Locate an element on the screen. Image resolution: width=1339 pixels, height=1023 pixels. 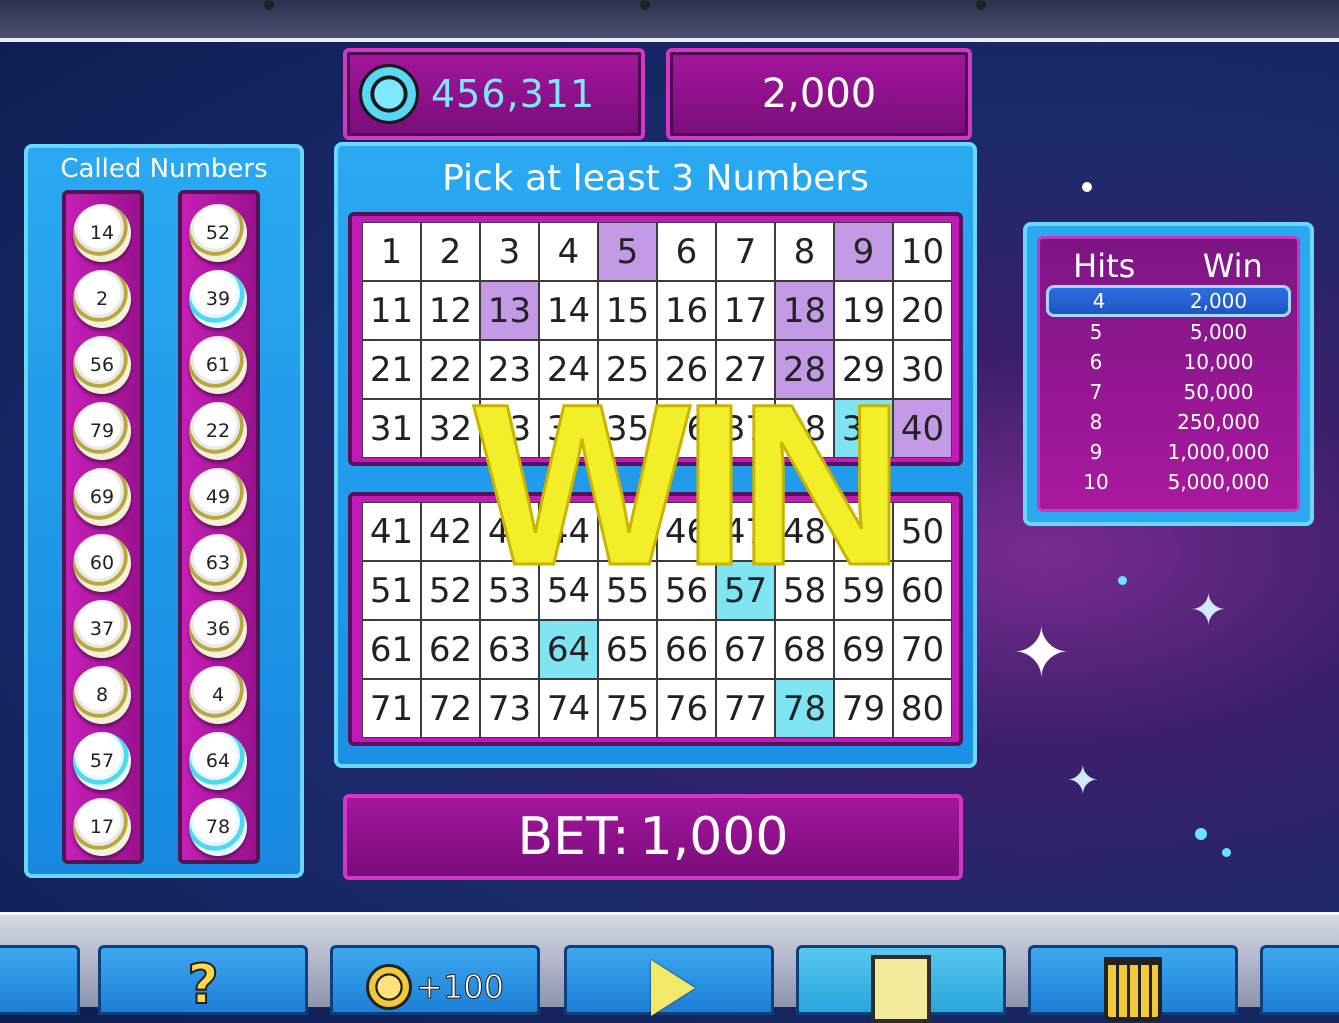
called-ball: 49 is located at coordinates (218, 497).